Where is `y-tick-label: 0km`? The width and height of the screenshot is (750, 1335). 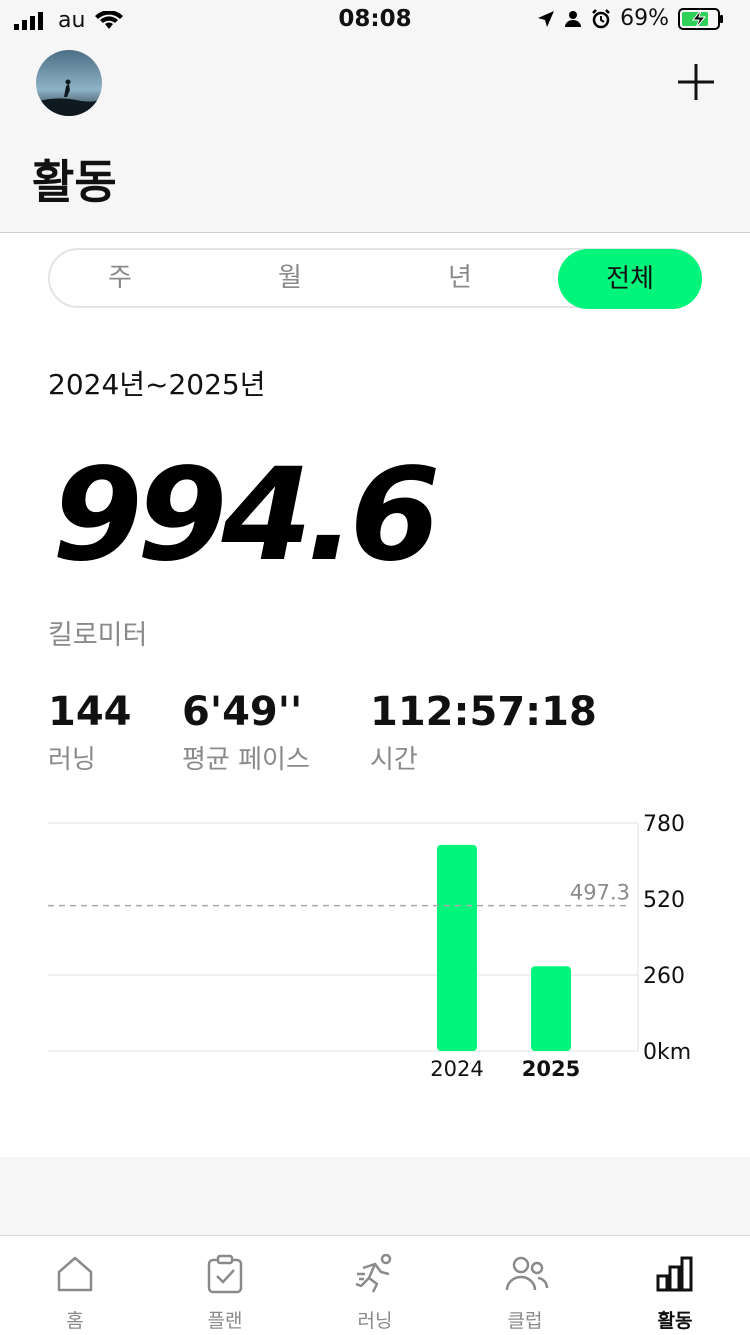
y-tick-label: 0km is located at coordinates (667, 1052).